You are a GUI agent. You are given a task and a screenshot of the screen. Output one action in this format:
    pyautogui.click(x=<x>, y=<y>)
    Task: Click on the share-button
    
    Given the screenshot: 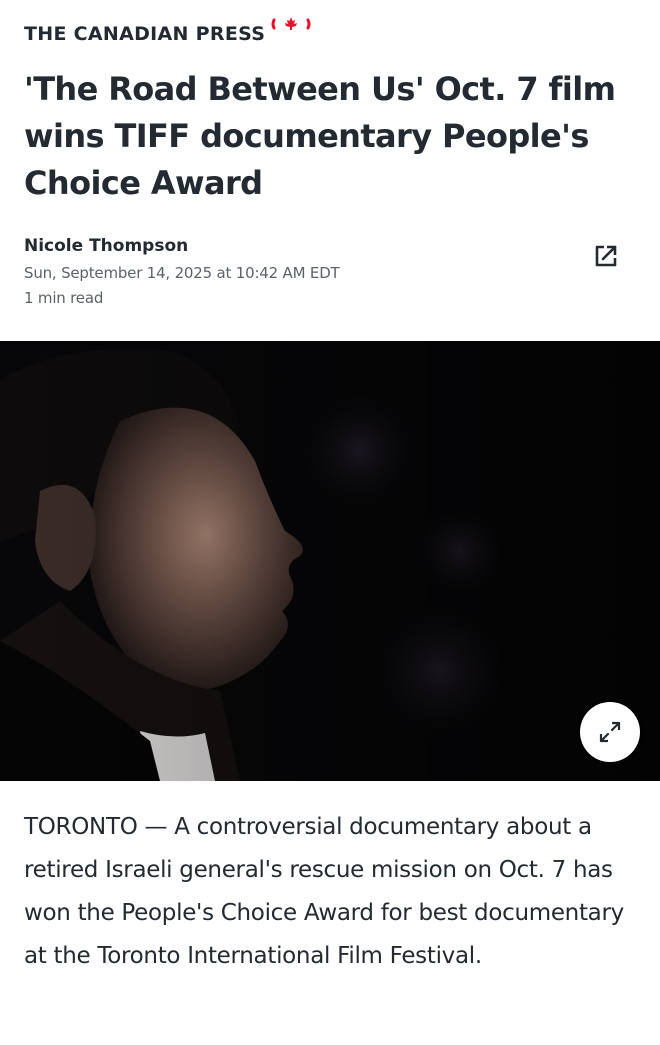 What is the action you would take?
    pyautogui.click(x=606, y=256)
    